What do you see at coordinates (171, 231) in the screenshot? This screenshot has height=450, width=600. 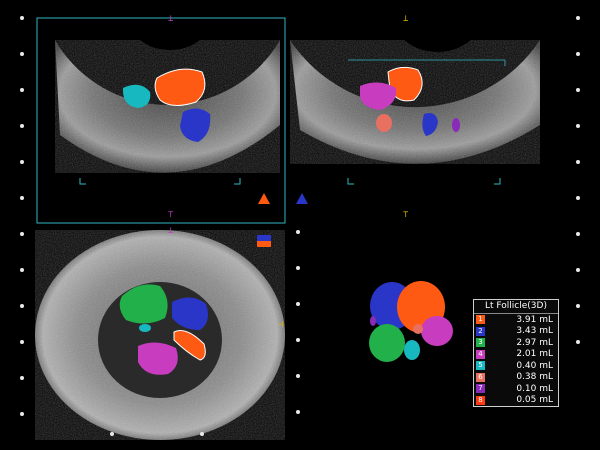 I see `marker-bottom-mid: ⊥` at bounding box center [171, 231].